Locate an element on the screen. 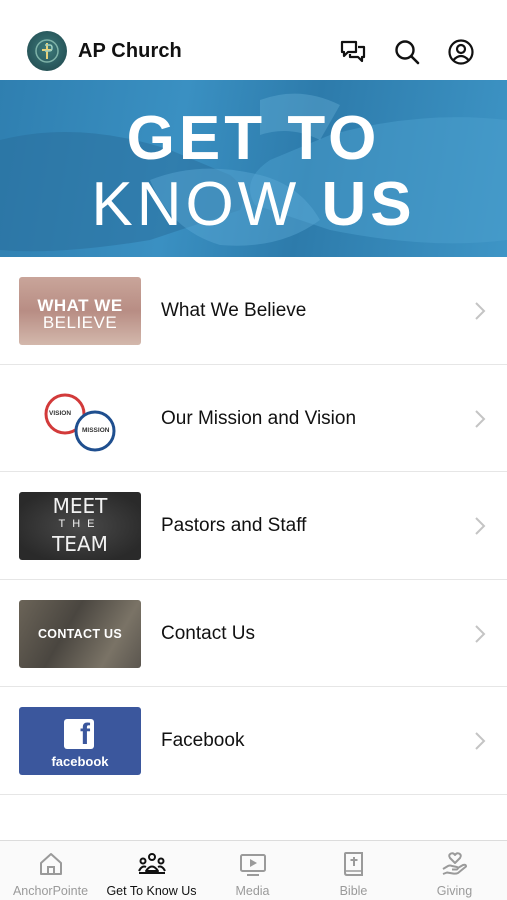 The width and height of the screenshot is (507, 900). facebook-thumbnail: f facebook is located at coordinates (80, 741).